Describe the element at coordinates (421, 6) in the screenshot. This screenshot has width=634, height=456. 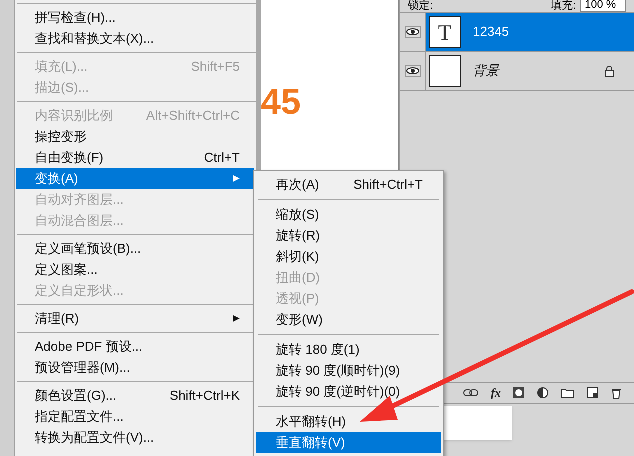
I see `lock-label: 锁定:` at that location.